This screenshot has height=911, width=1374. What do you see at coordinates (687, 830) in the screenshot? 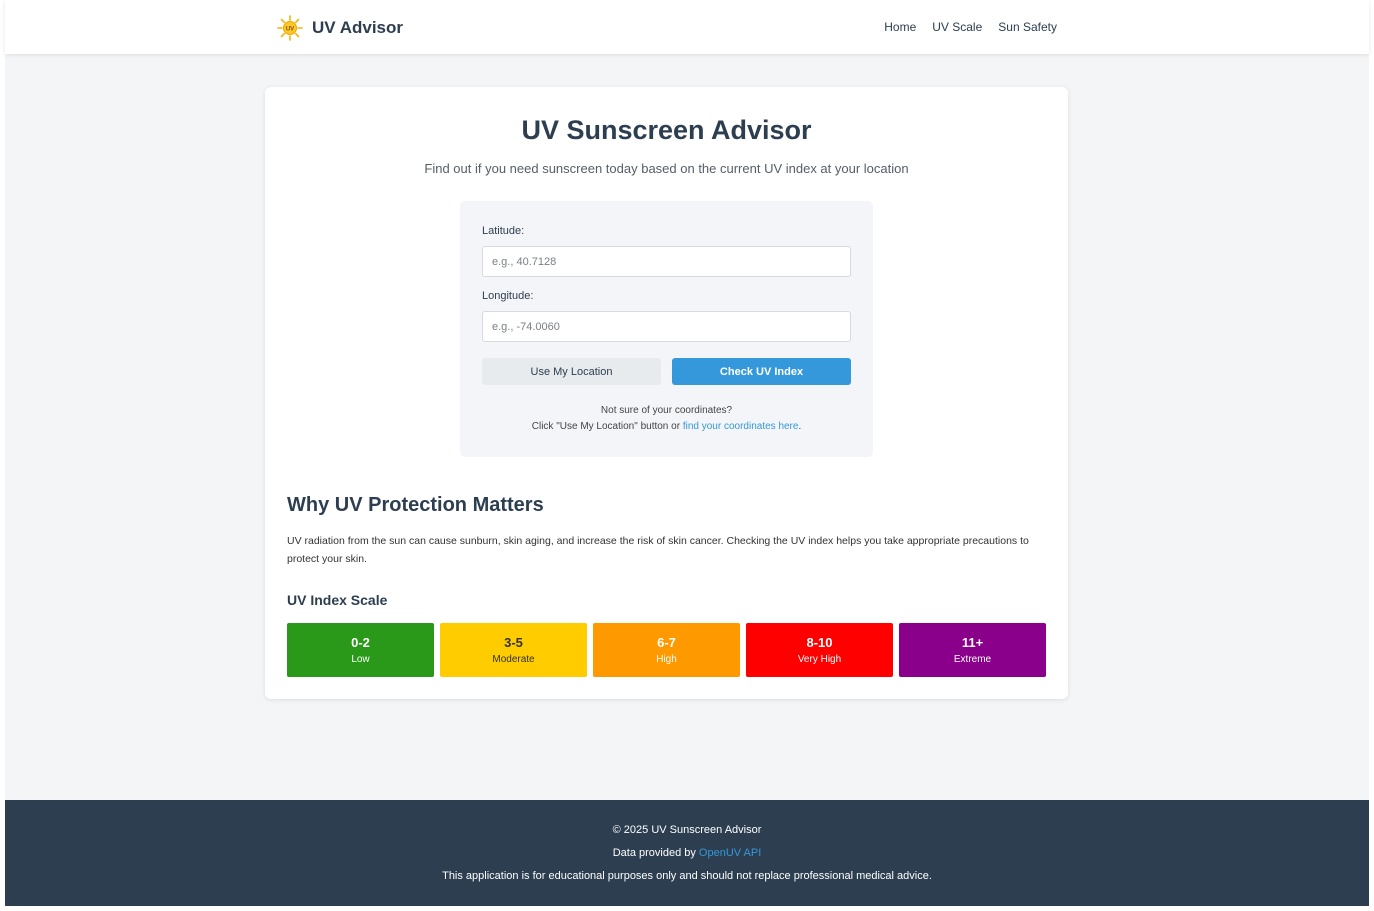
I see `footer-copyright: © 2025 UV Sunscreen Advisor` at bounding box center [687, 830].